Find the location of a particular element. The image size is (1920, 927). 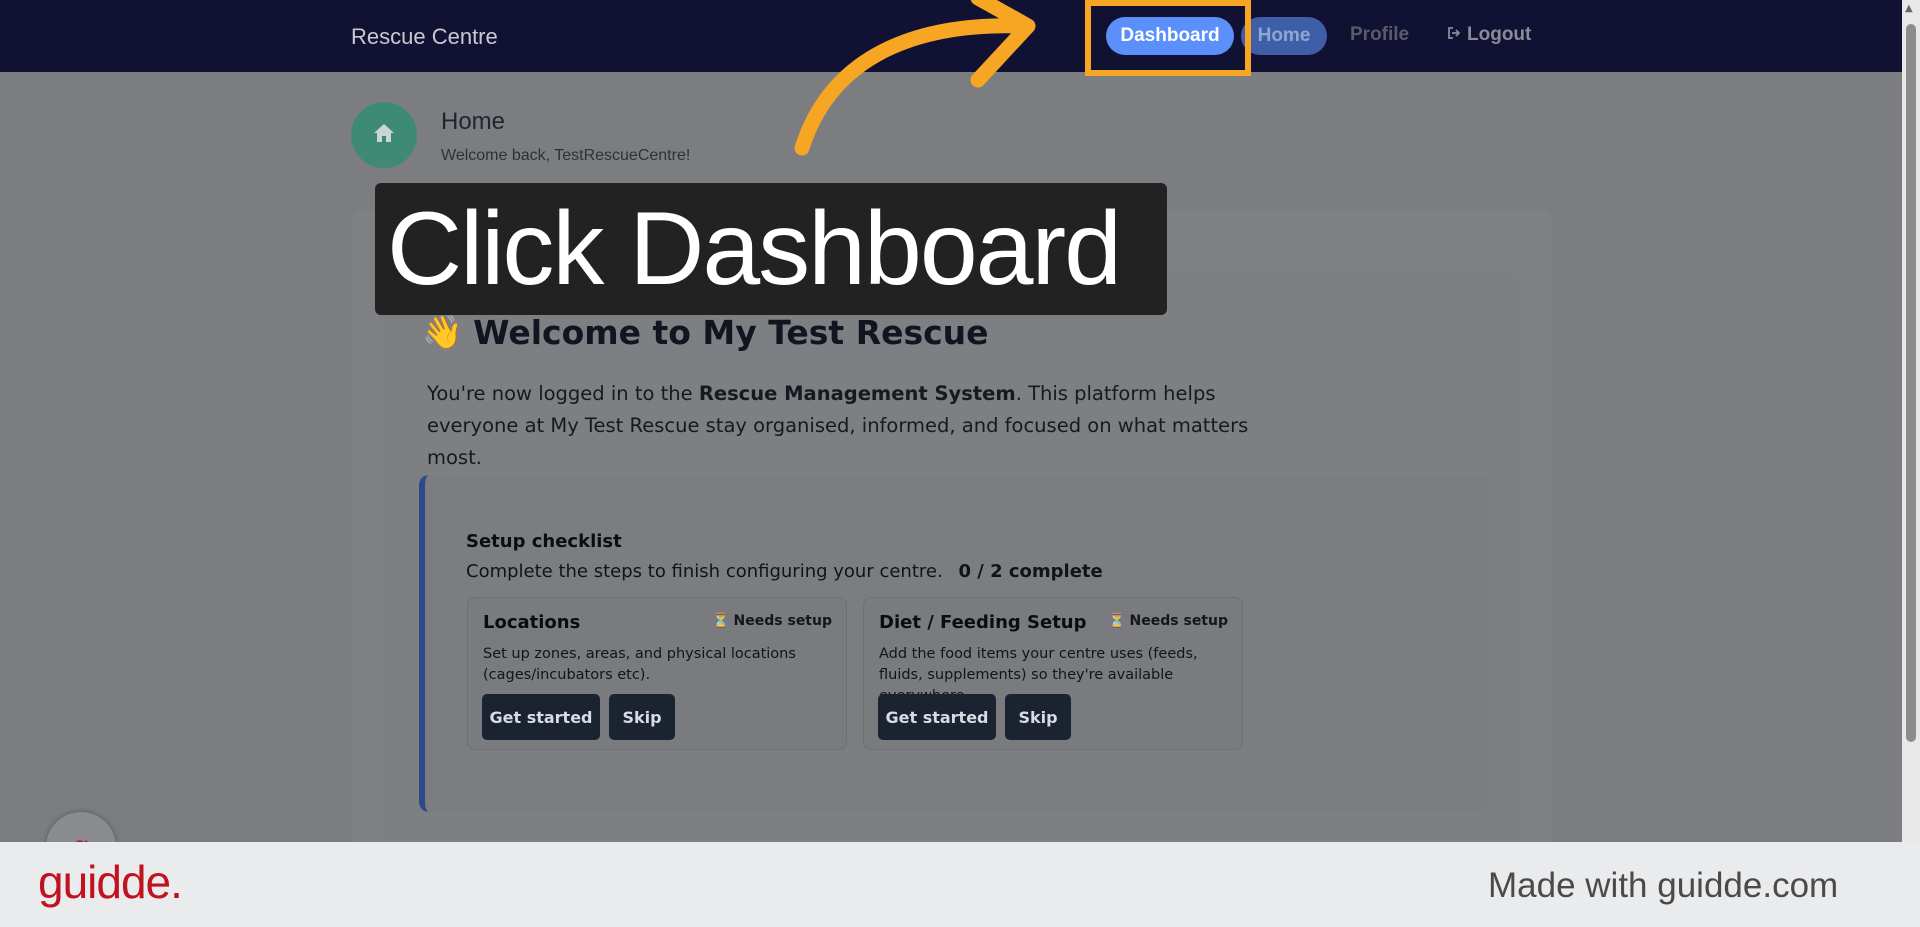

home-icon is located at coordinates (384, 135).